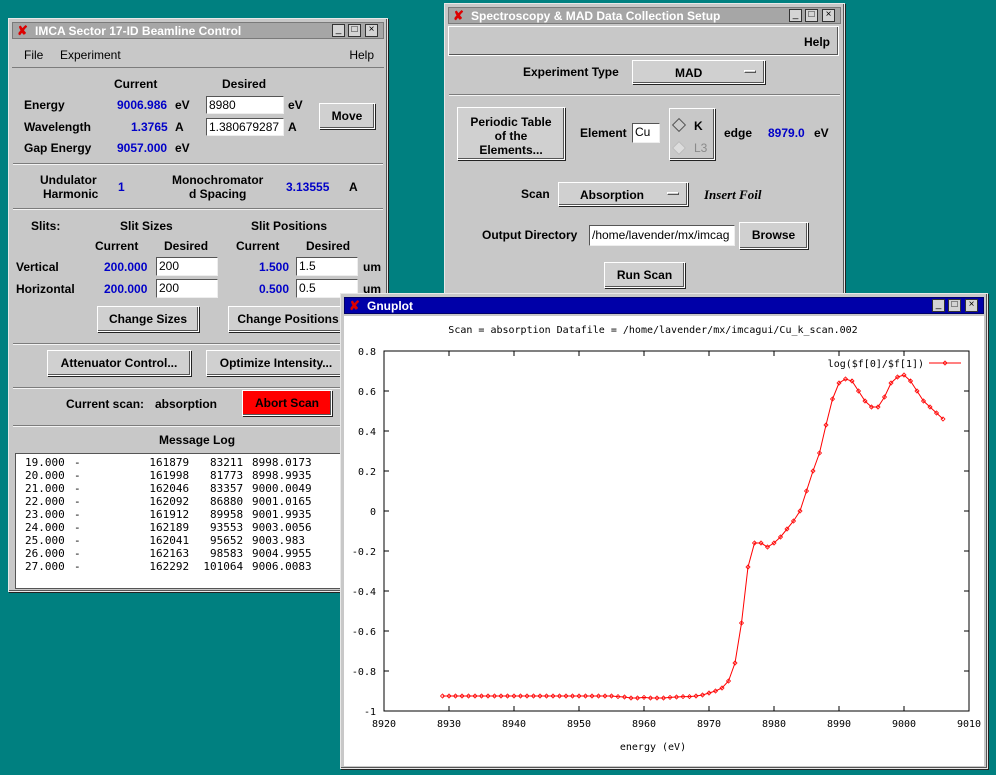  I want to click on y-tick-label: -0.2, so click(364, 552).